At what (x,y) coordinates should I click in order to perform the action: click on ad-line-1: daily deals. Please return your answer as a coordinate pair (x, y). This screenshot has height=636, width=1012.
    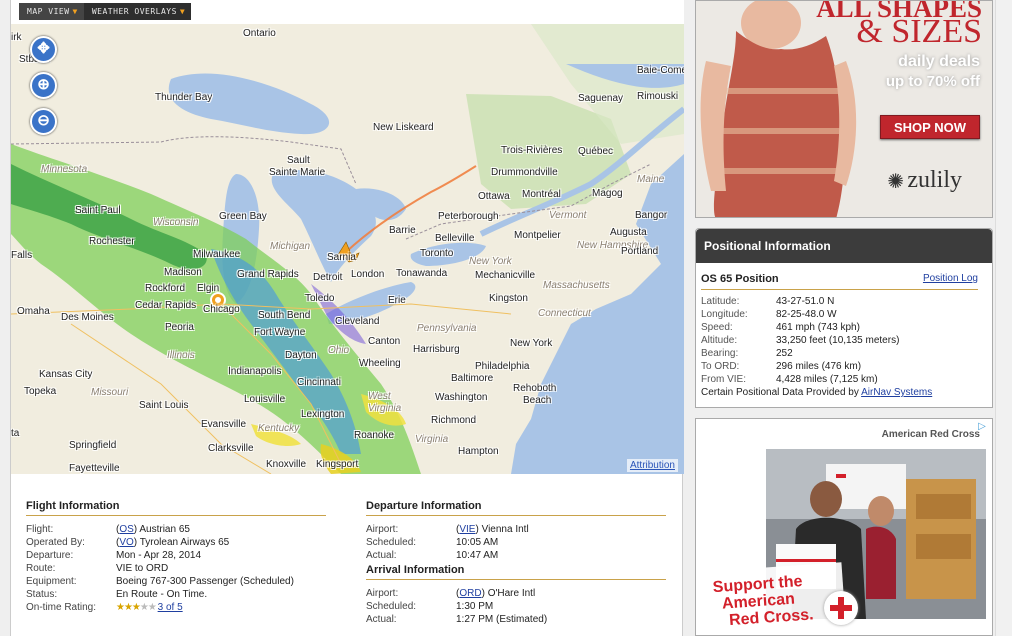
    Looking at the image, I should click on (939, 61).